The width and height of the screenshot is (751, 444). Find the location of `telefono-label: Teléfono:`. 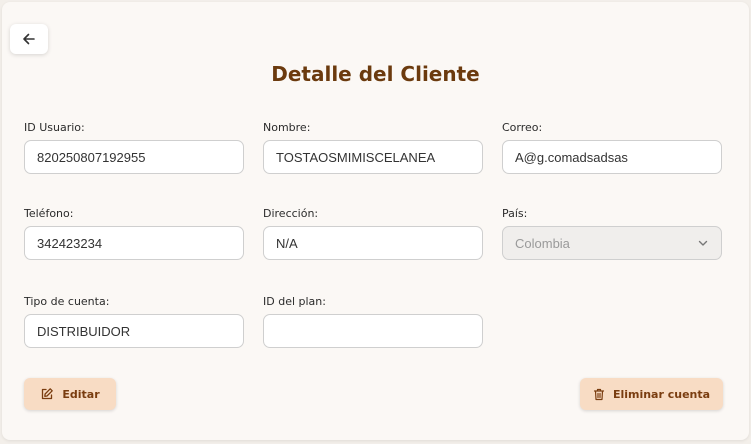

telefono-label: Teléfono: is located at coordinates (49, 213).